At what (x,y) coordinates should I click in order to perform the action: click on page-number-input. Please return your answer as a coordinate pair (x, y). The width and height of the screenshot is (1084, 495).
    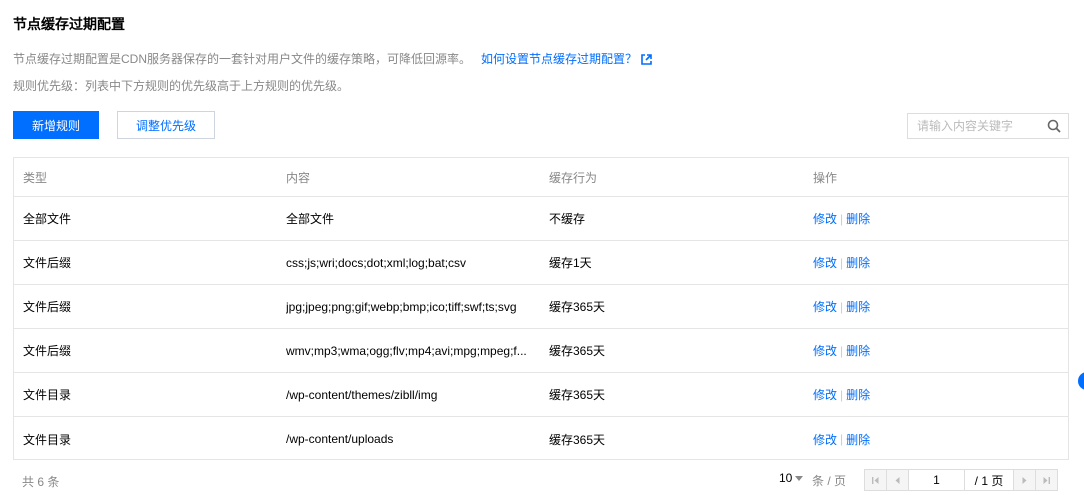
    Looking at the image, I should click on (936, 480).